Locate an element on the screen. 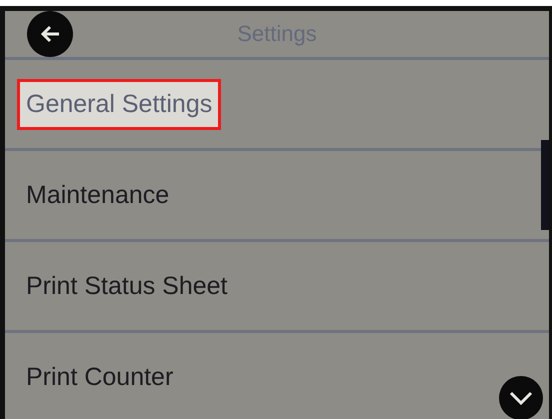  scroll-down-button is located at coordinates (521, 397).